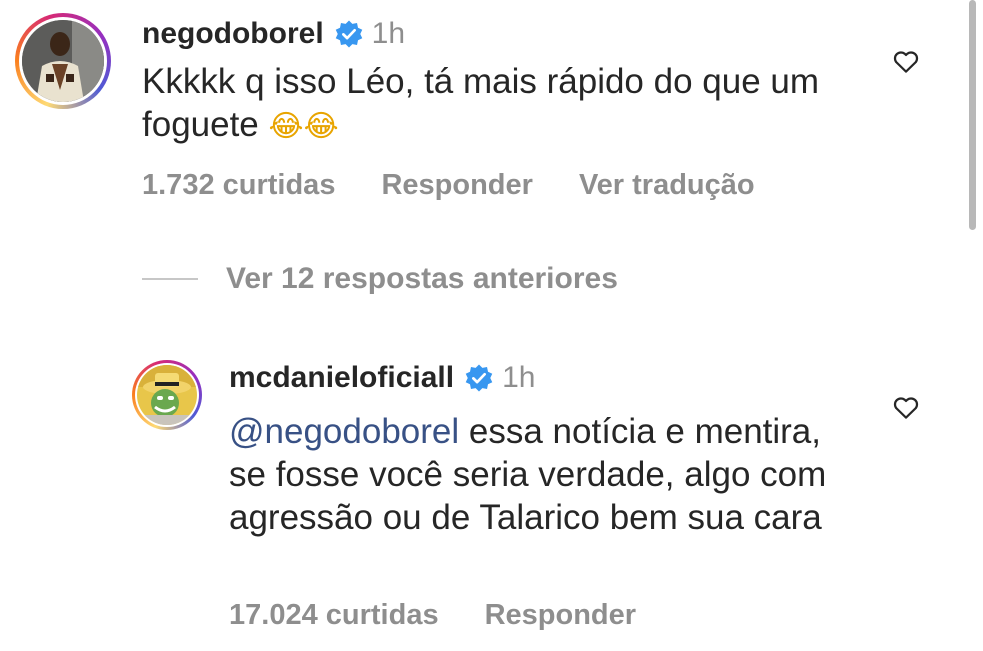 The width and height of the screenshot is (983, 651). I want to click on view-replies-button: Ver 12 respostas anteriores, so click(380, 279).